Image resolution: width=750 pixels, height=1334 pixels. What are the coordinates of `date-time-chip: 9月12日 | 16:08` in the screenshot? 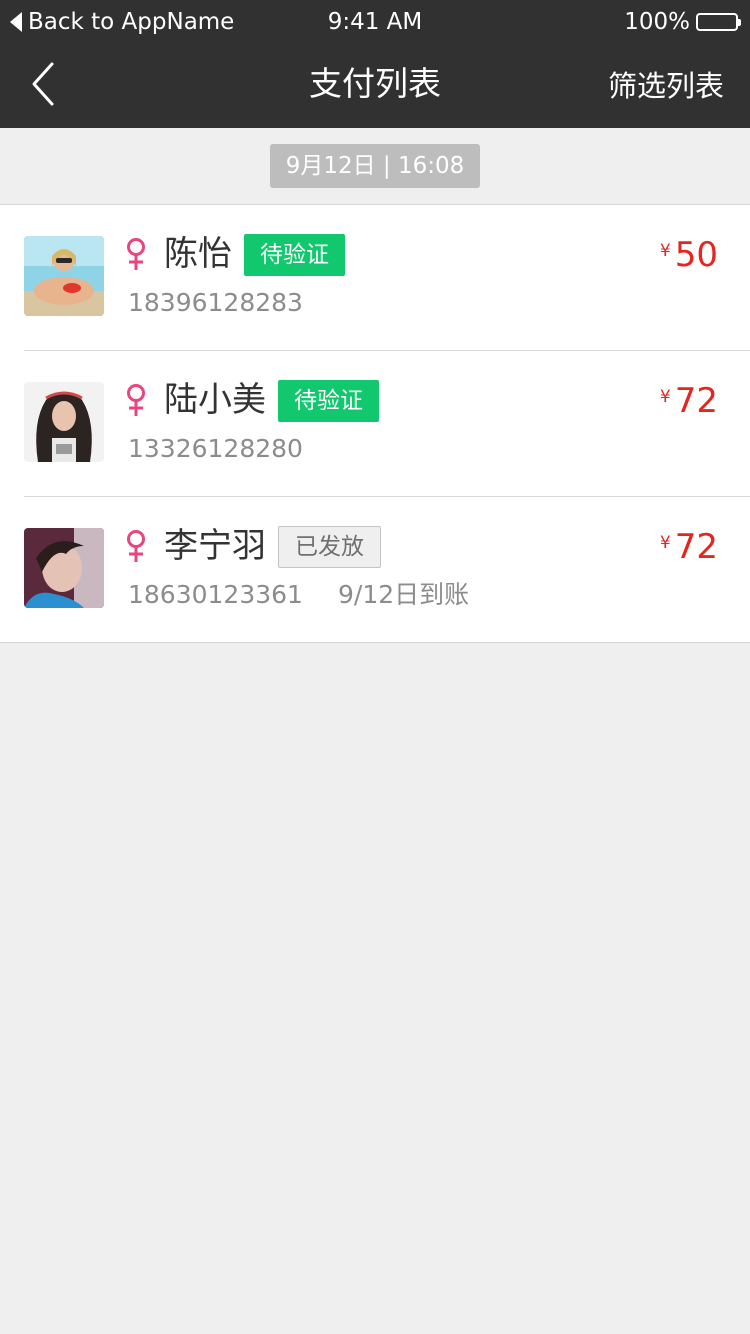 It's located at (375, 166).